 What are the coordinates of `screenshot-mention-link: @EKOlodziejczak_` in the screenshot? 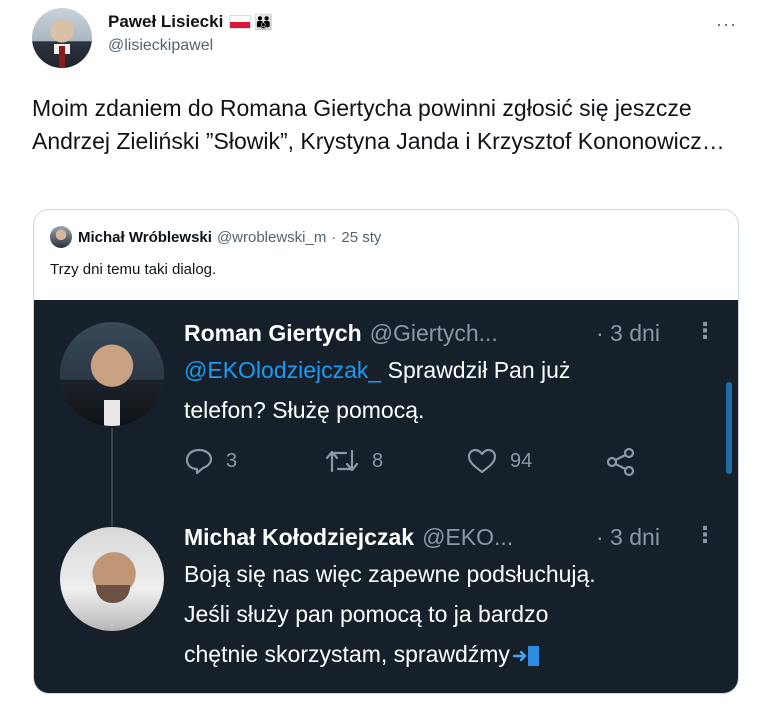 It's located at (283, 370).